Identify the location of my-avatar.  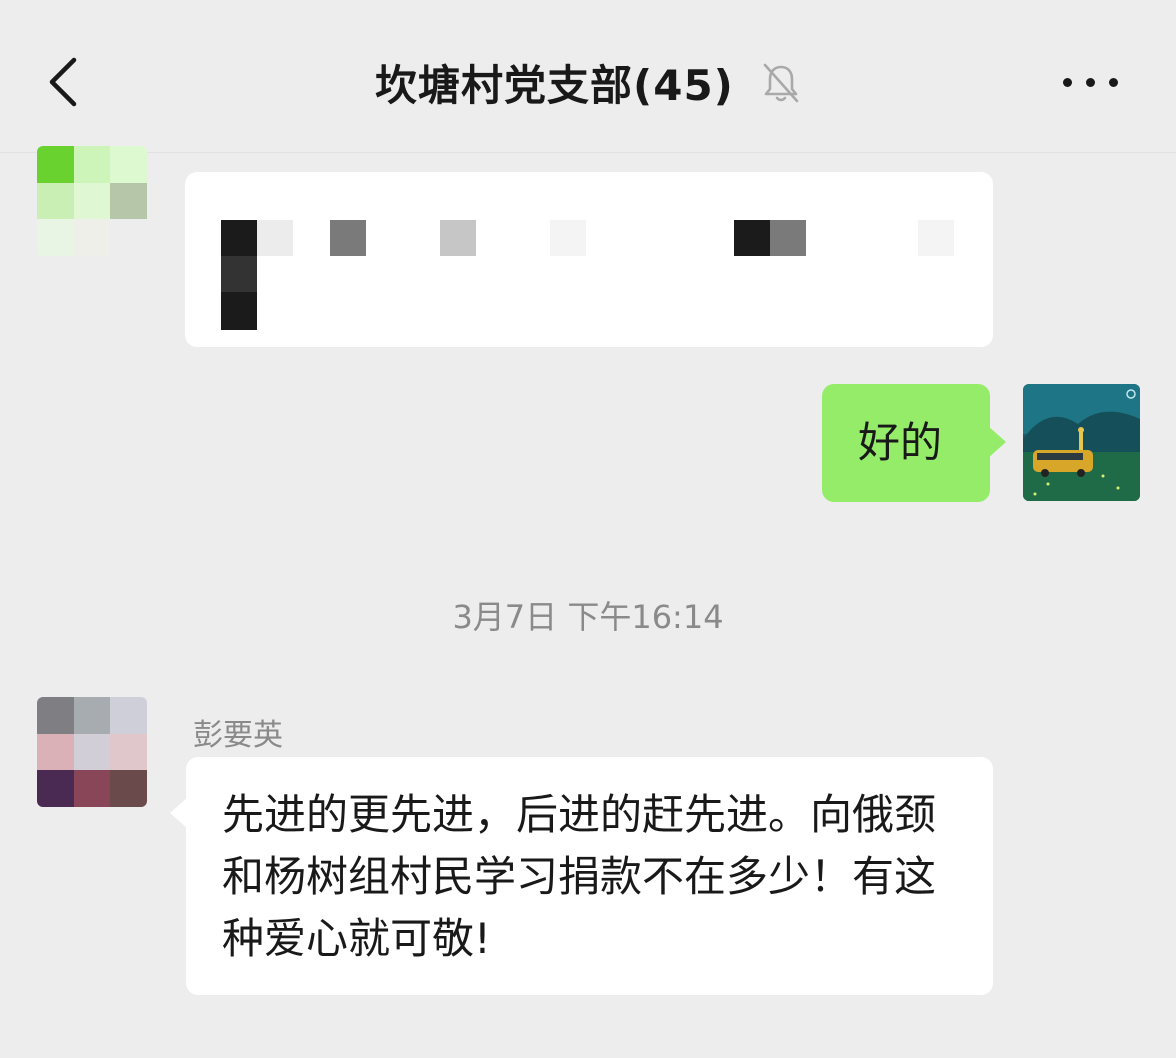
(1081, 442).